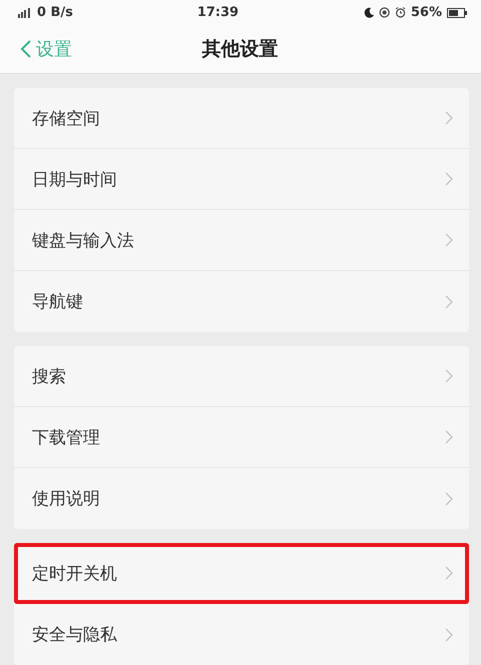  What do you see at coordinates (74, 635) in the screenshot?
I see `item-label: 安全与隐私` at bounding box center [74, 635].